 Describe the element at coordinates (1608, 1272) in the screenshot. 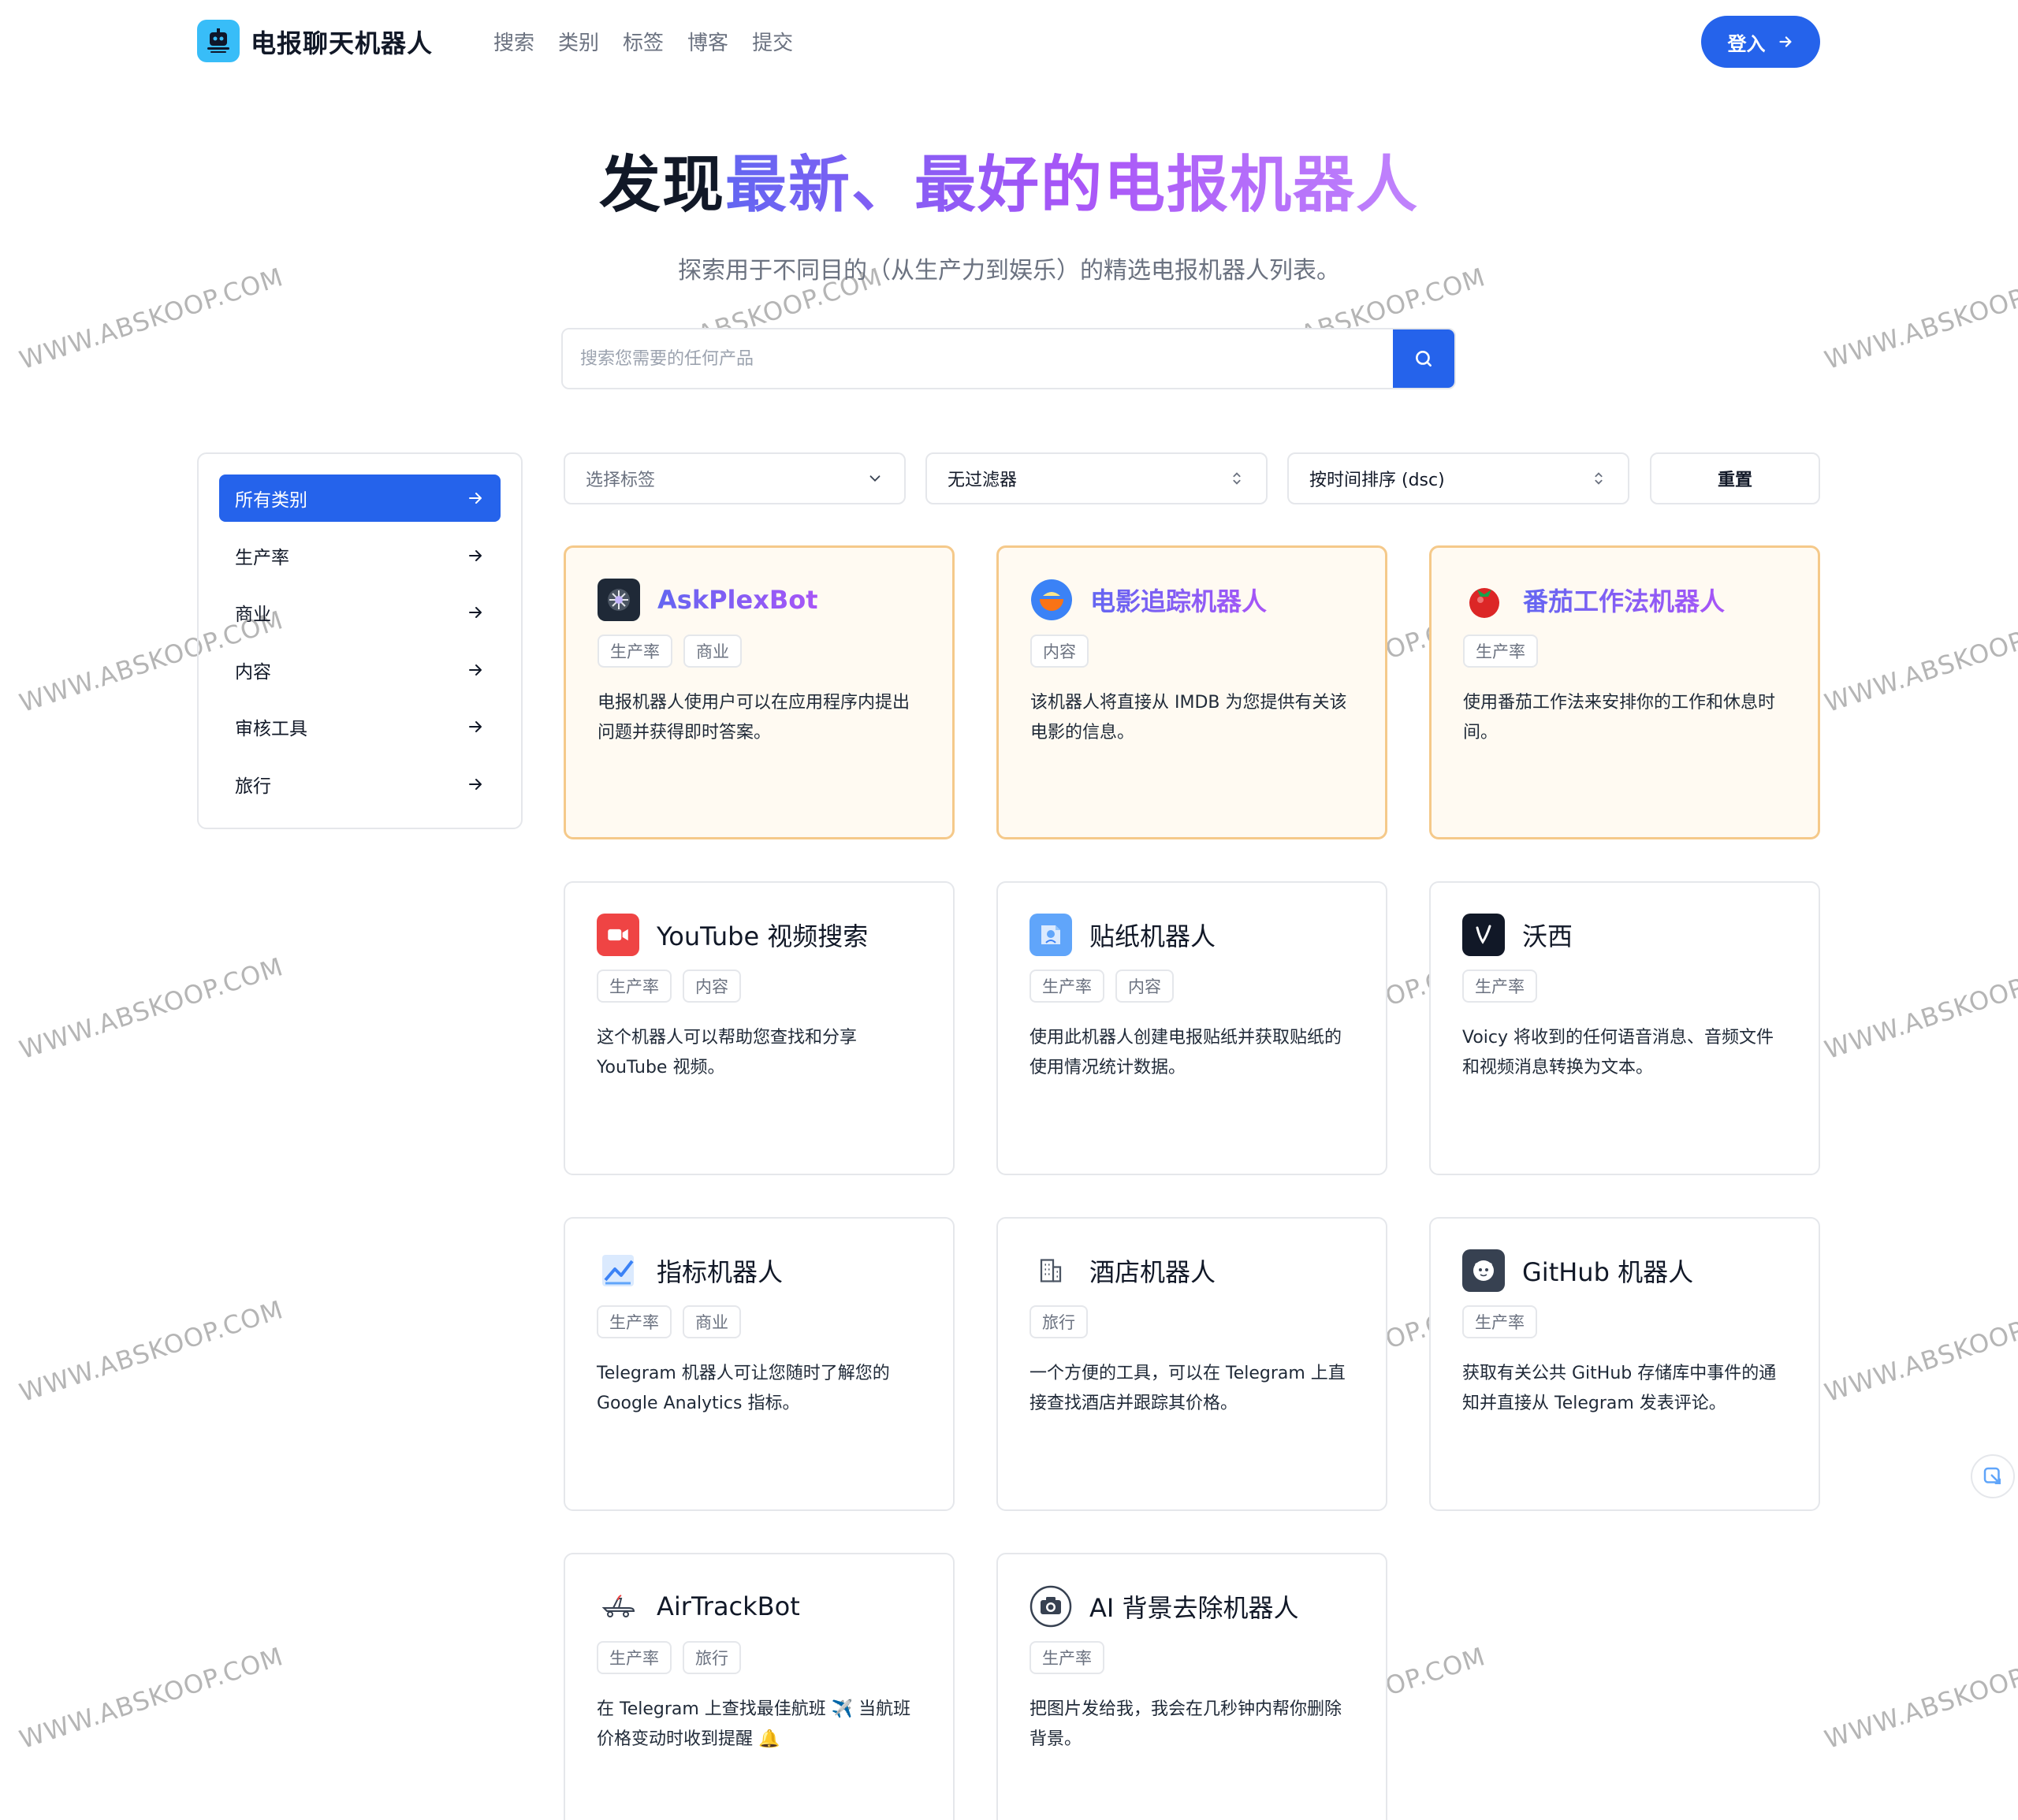

I see `card-title: GitHub 机器人` at that location.